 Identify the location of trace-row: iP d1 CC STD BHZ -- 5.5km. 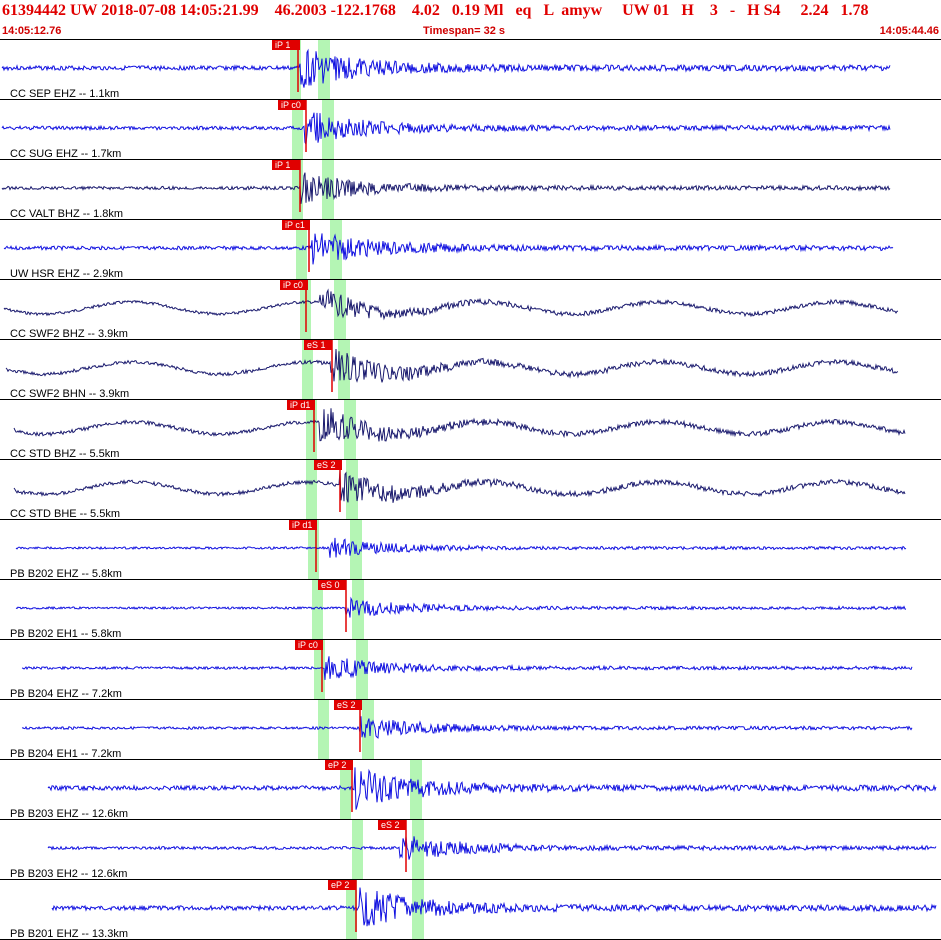
(470, 430).